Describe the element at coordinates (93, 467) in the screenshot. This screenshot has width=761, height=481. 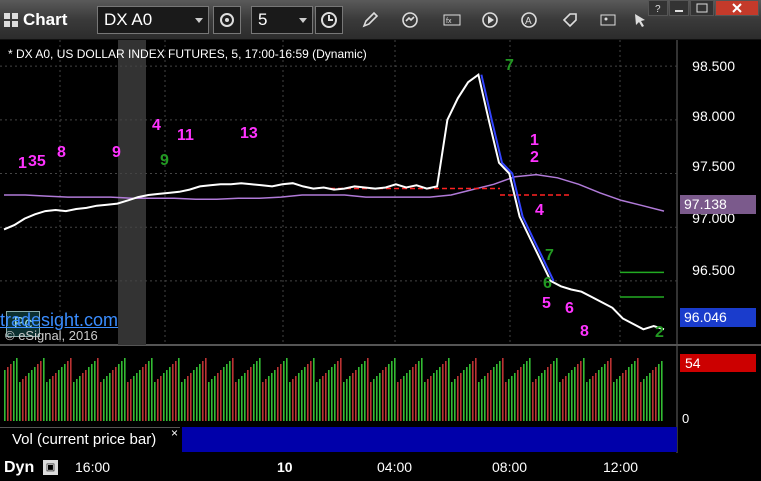
I see `x-tick: 16:00` at that location.